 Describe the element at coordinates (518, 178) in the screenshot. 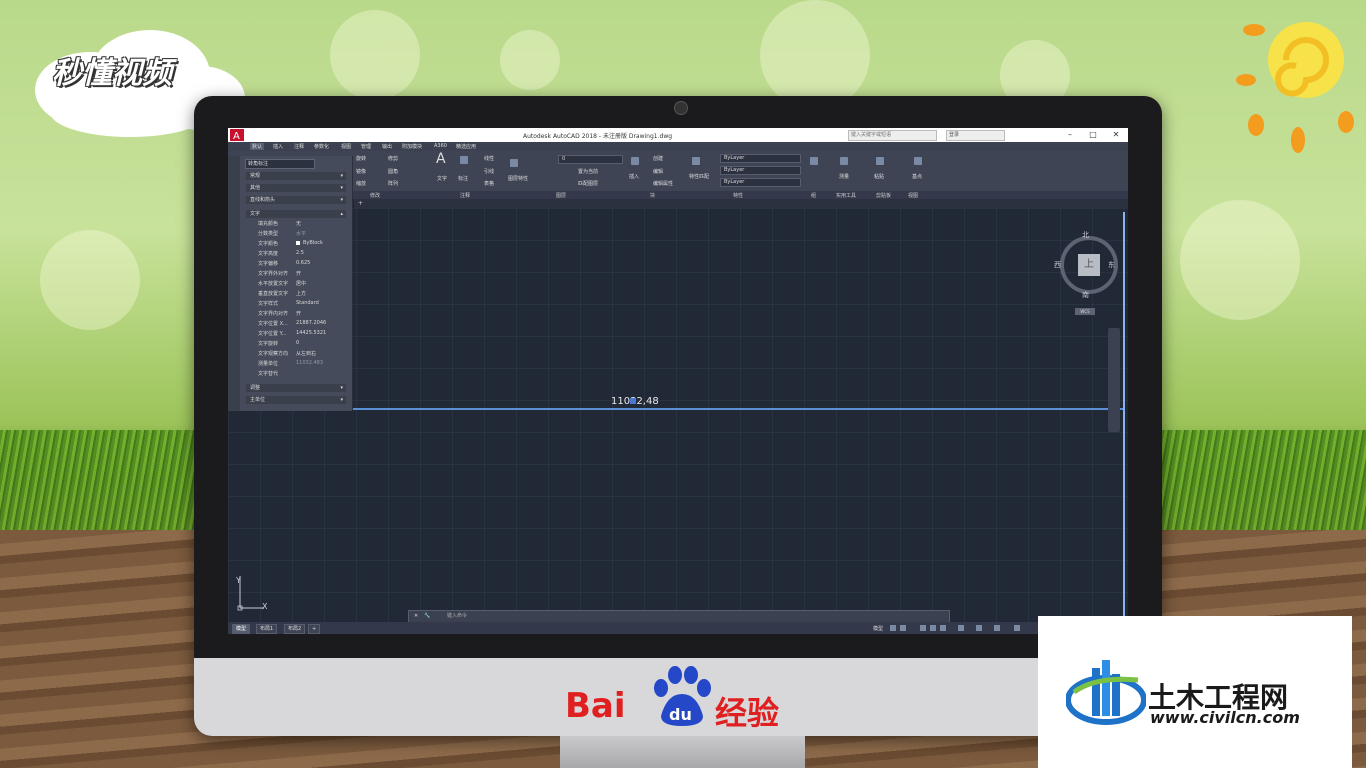

I see `layer-properties-button: 图层特性` at that location.